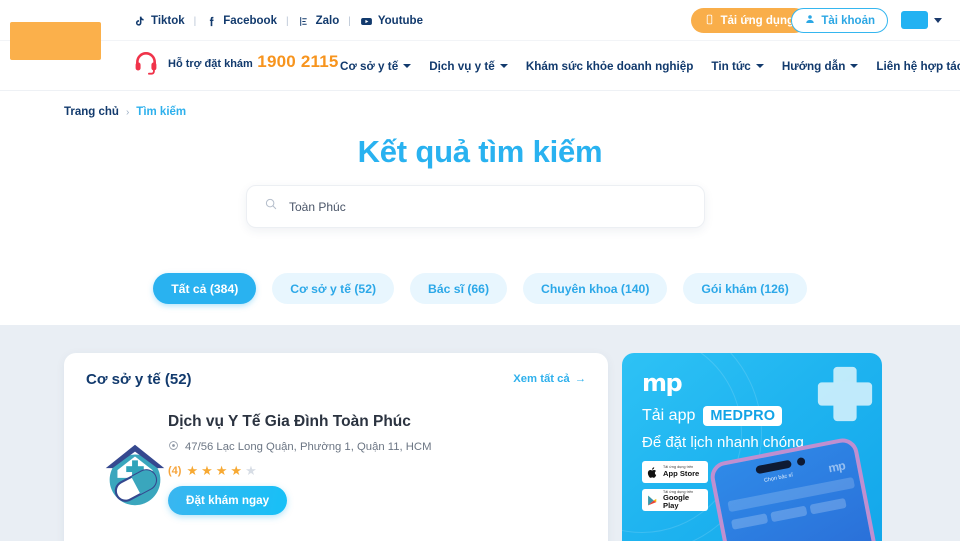 The image size is (960, 541). I want to click on zalo-icon, so click(304, 21).